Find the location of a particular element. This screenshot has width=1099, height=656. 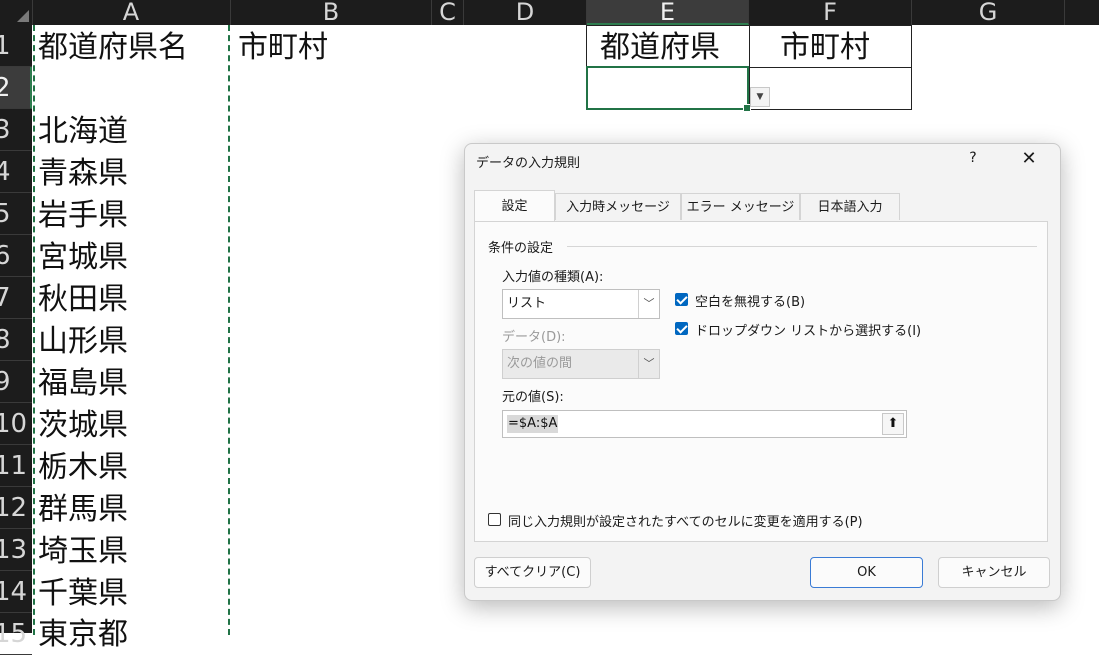

tab-settings: 設定 is located at coordinates (514, 205).